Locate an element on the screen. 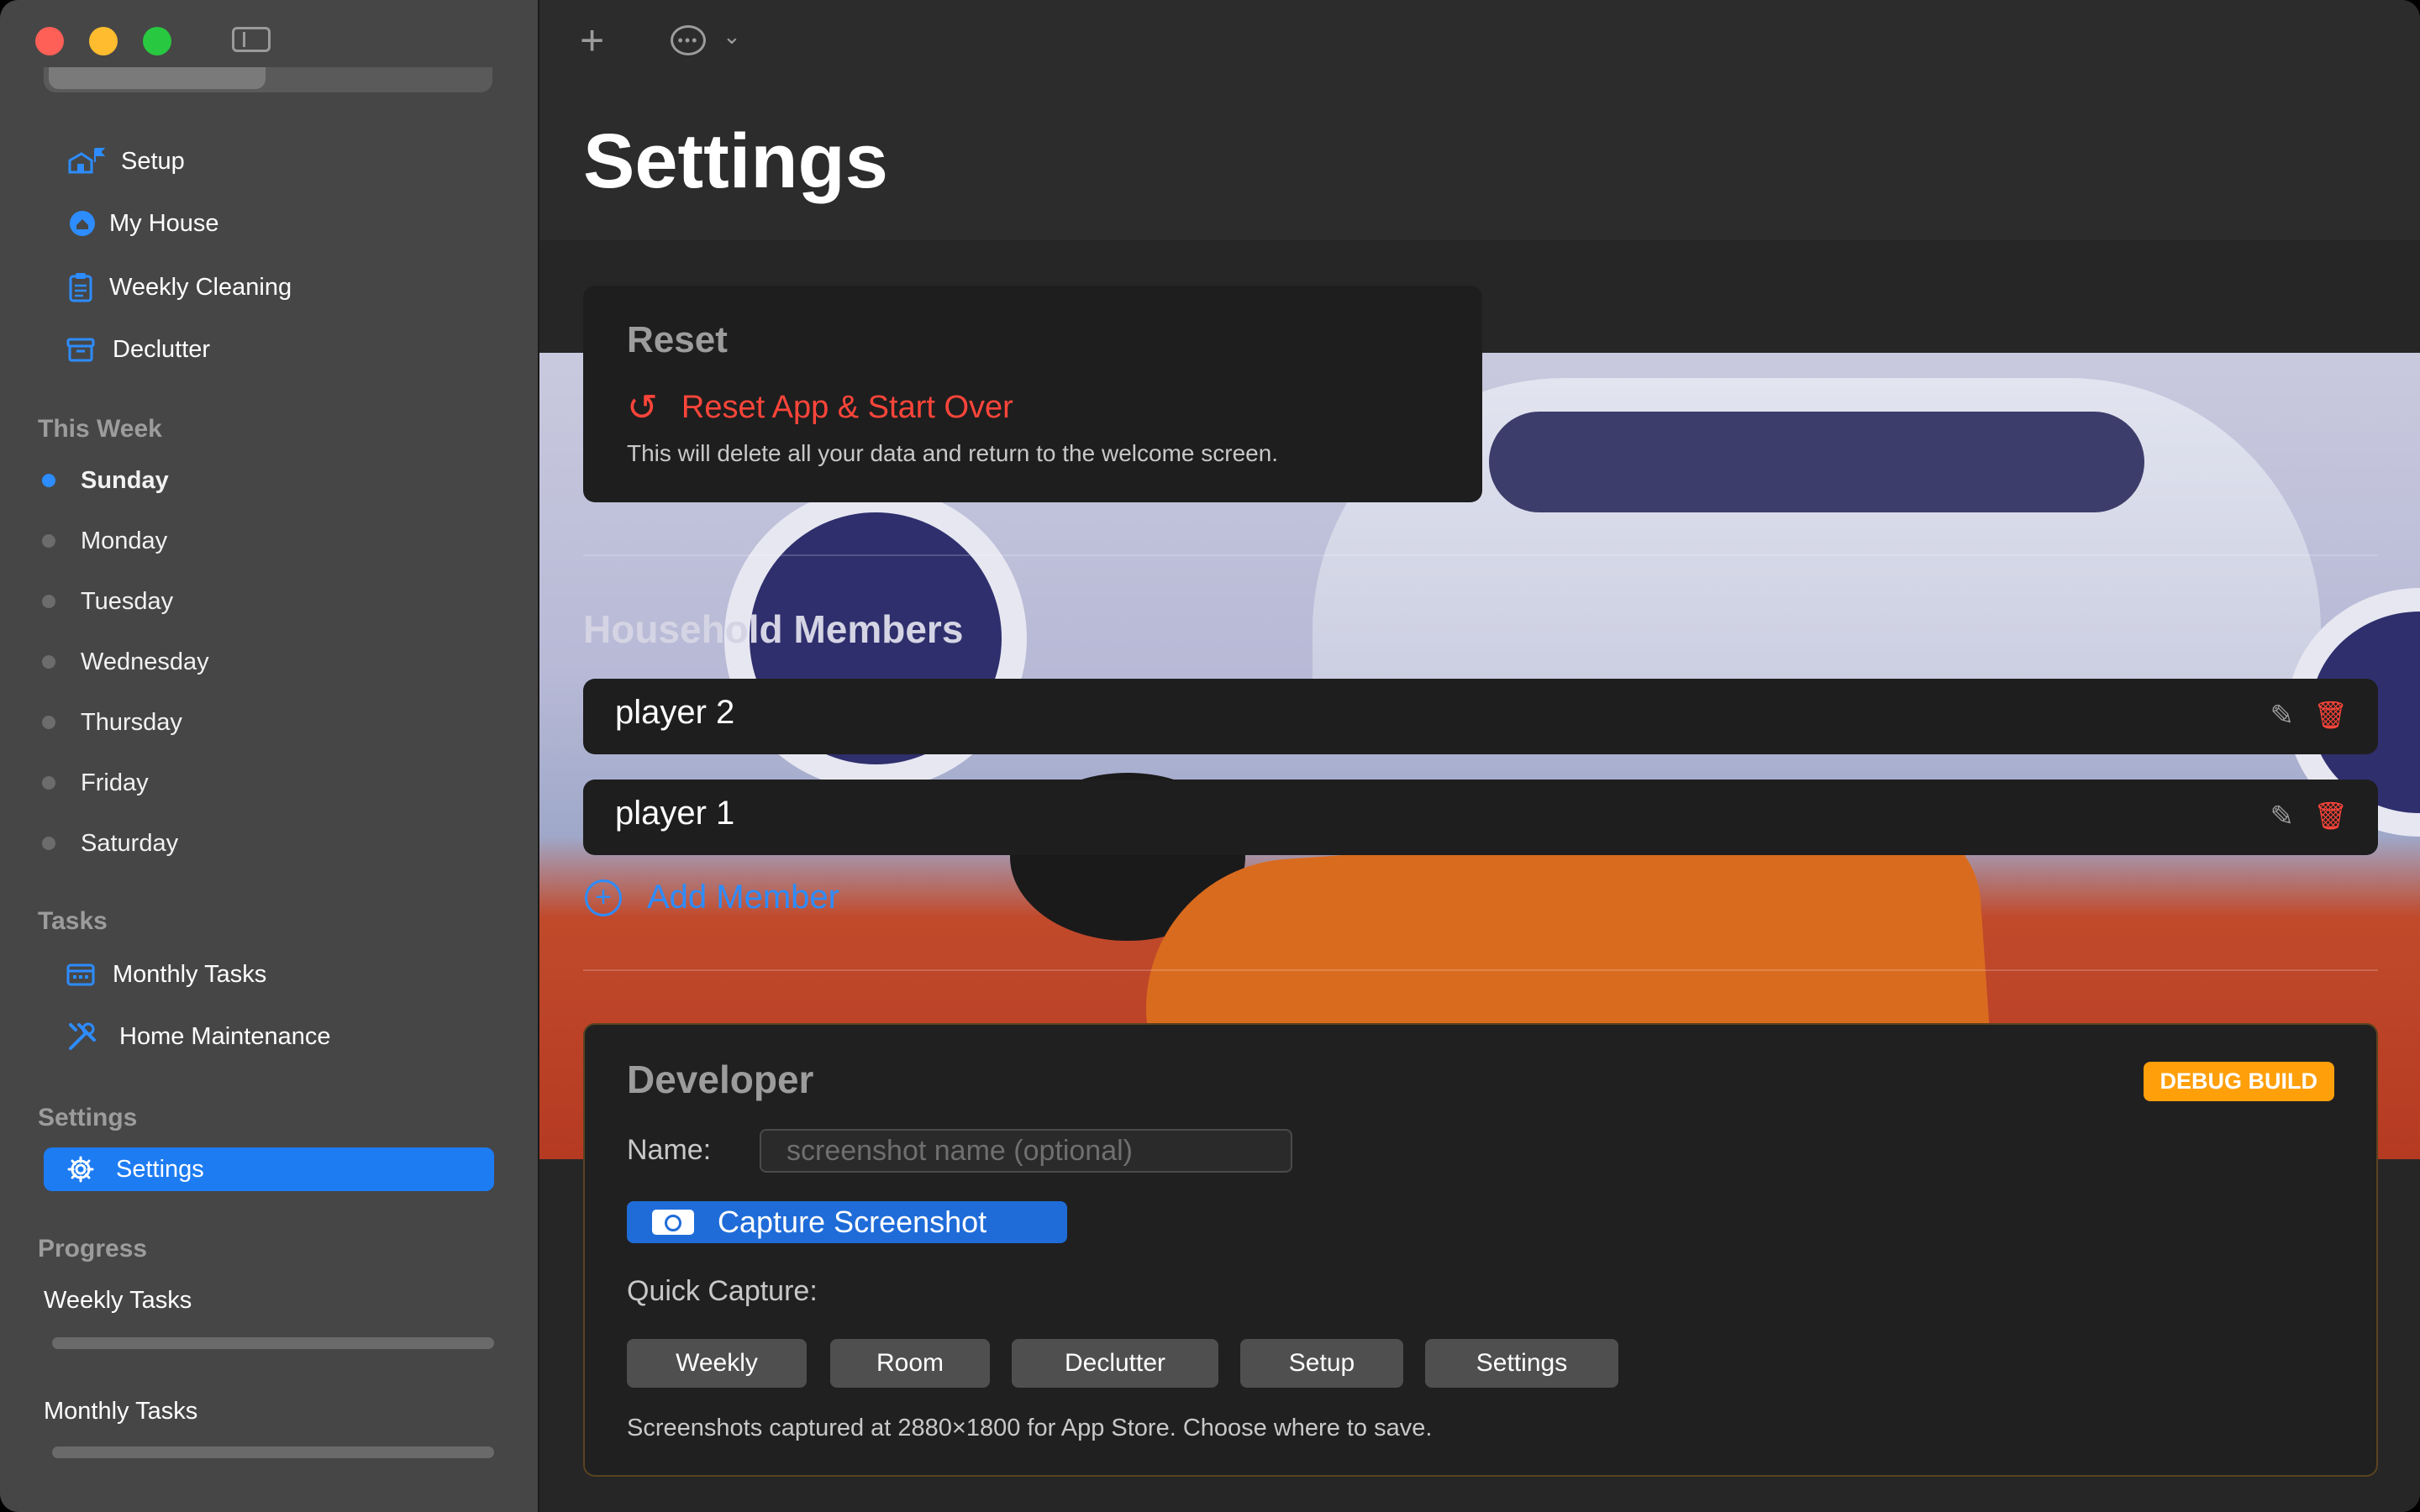  section-heading-progress: Progress is located at coordinates (93, 1249).